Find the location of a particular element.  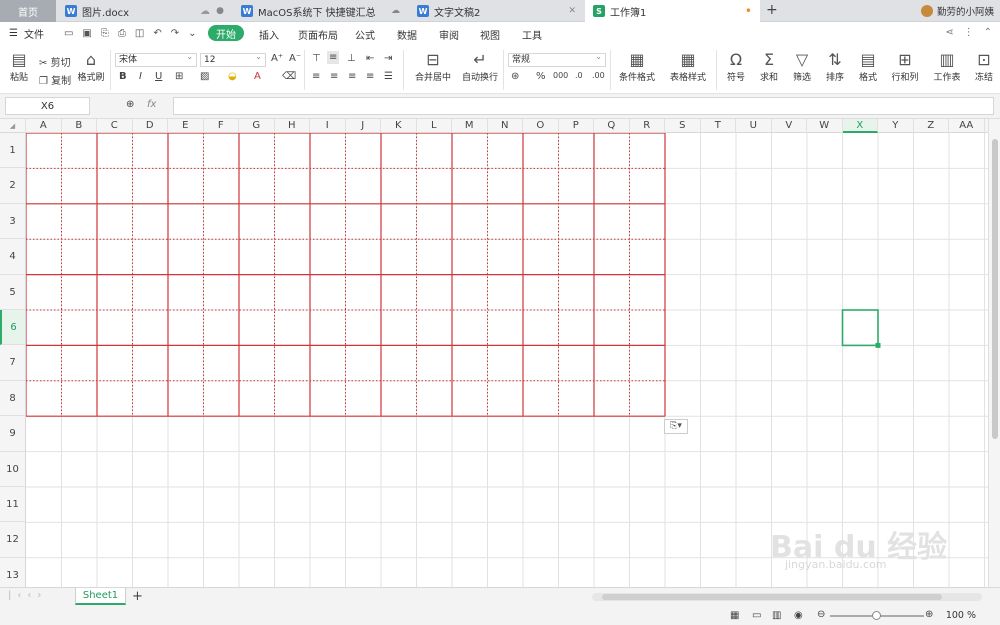

add-sheet-button: + is located at coordinates (137, 596).